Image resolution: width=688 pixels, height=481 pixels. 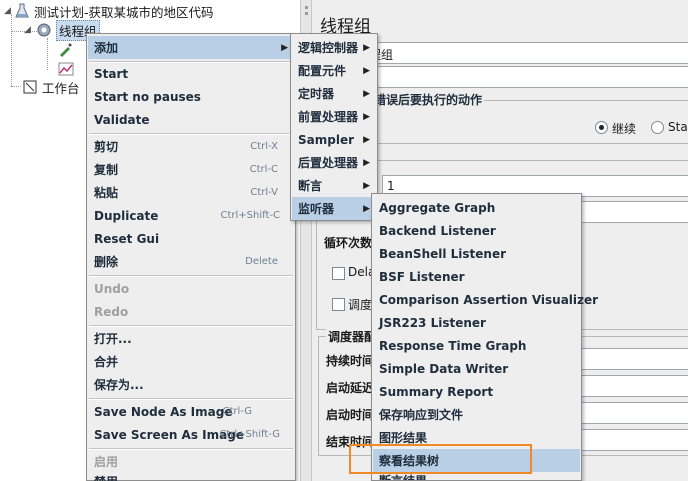 I want to click on menu-item-save-screen-image: Save Screen As Image Ctrl+Shift-G, so click(x=191, y=434).